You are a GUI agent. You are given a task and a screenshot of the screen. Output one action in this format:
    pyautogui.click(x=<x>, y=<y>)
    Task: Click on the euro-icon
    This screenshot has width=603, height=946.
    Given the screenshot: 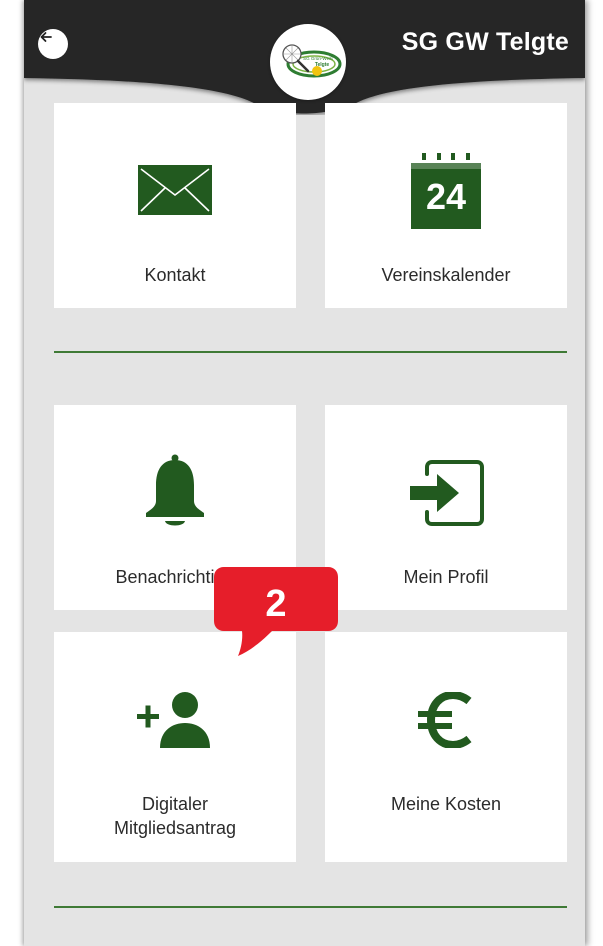 What is the action you would take?
    pyautogui.click(x=445, y=720)
    